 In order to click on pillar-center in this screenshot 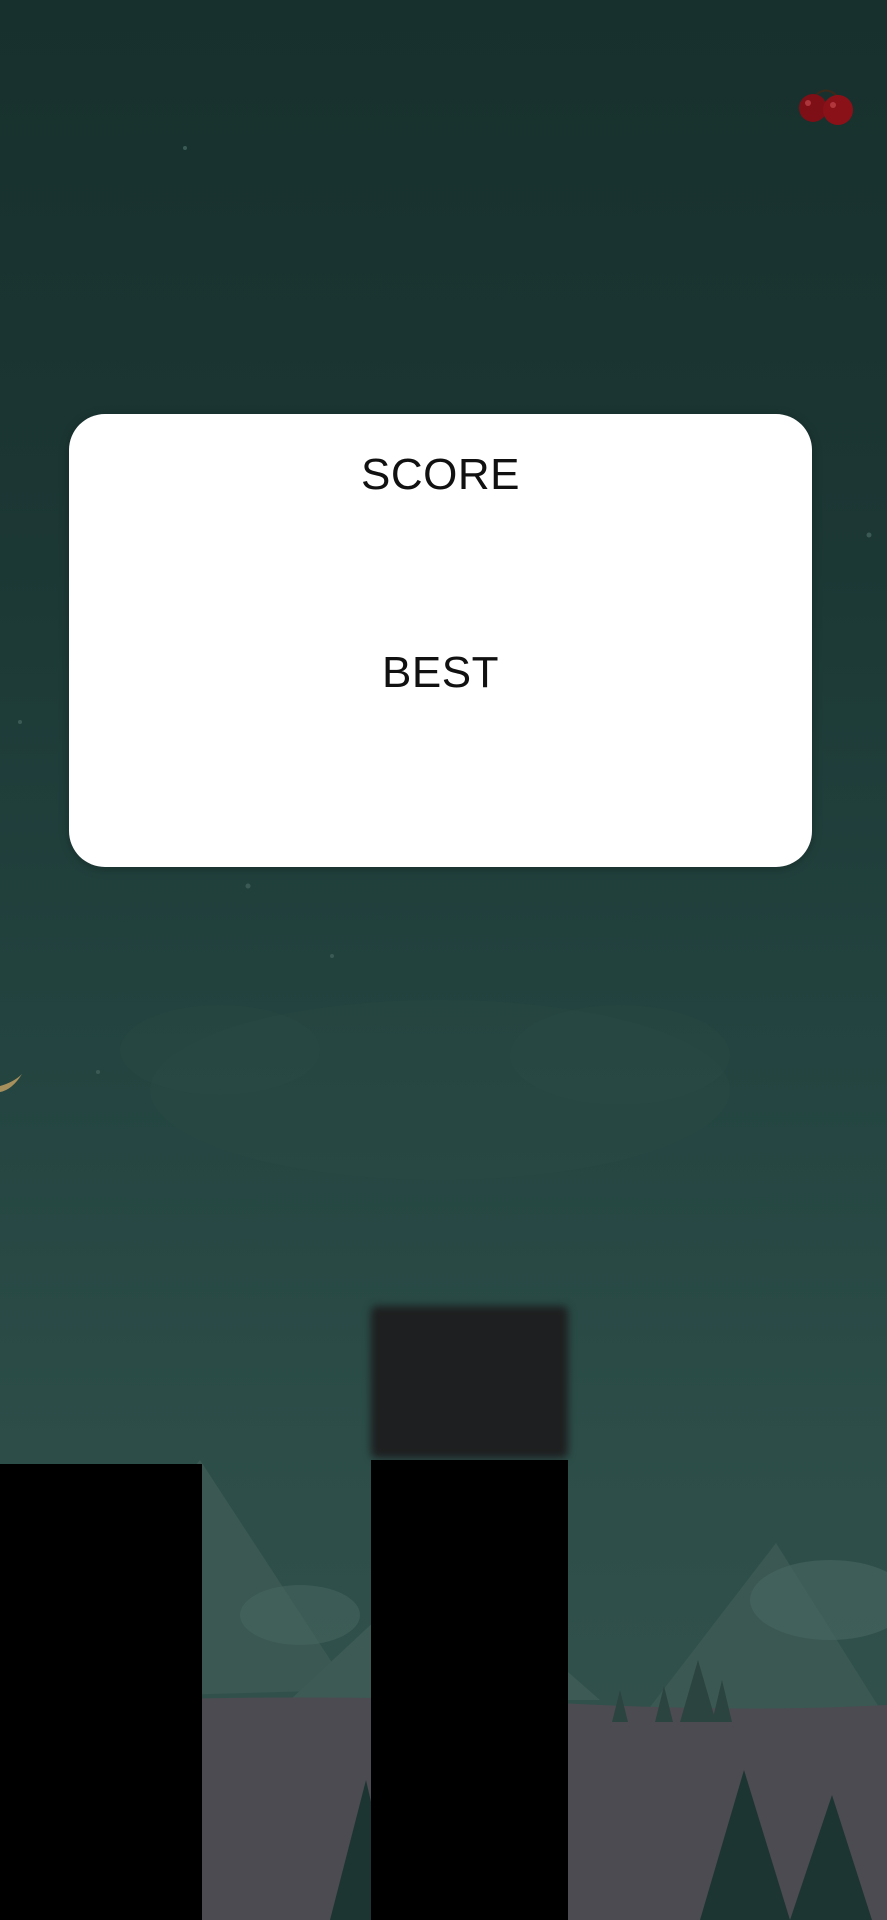, I will do `click(469, 1690)`.